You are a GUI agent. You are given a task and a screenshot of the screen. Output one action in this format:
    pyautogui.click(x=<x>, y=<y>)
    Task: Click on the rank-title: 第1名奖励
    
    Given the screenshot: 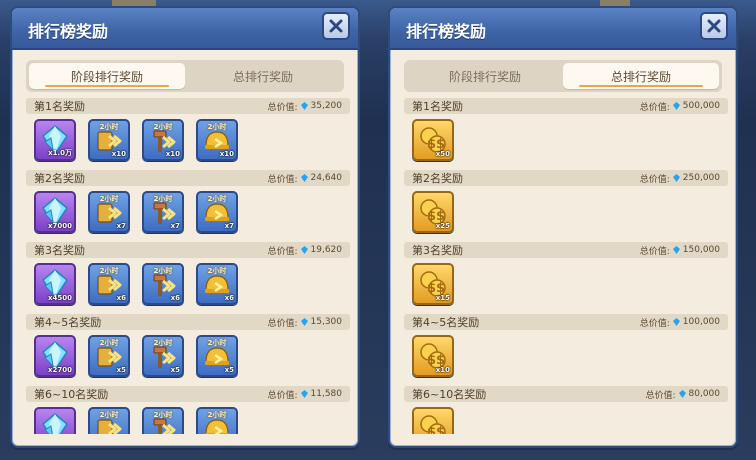 What is the action you would take?
    pyautogui.click(x=437, y=106)
    